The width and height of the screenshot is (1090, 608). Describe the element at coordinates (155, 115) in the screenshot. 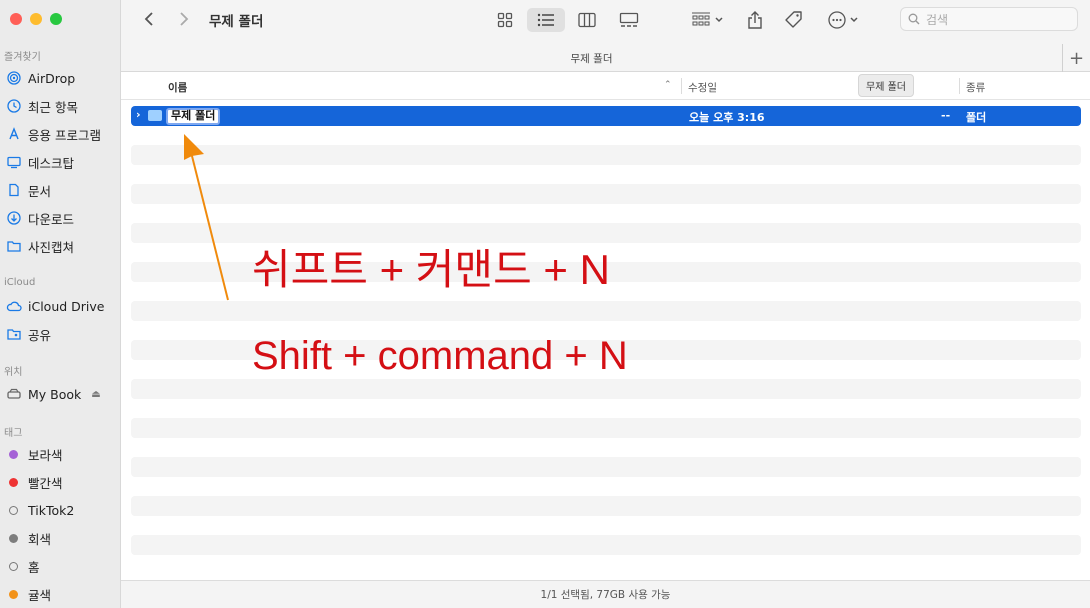

I see `folder-icon` at that location.